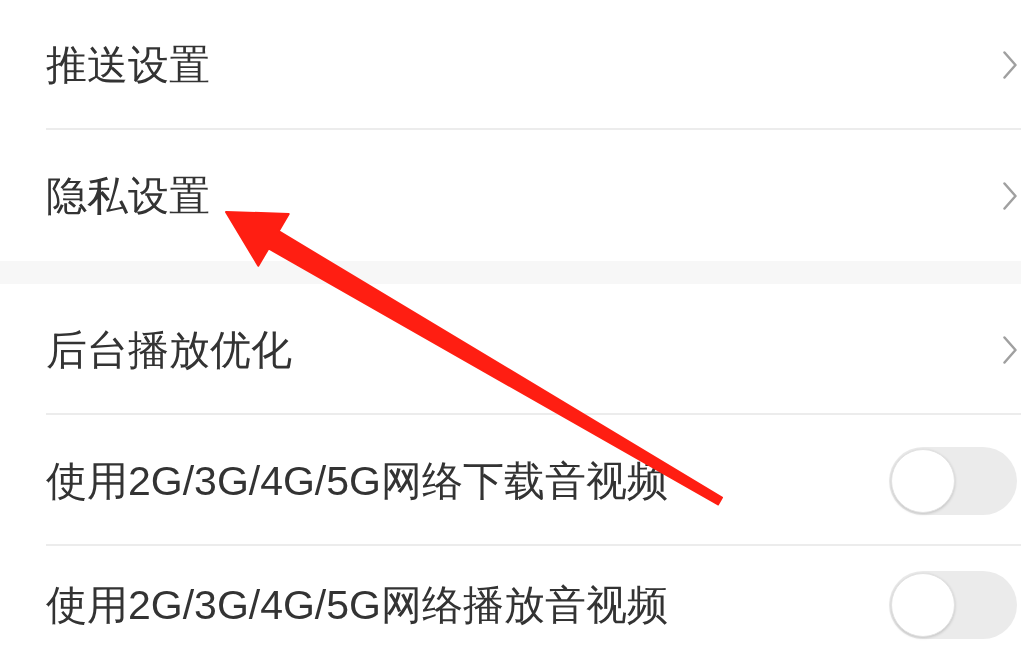 Image resolution: width=1021 pixels, height=664 pixels. Describe the element at coordinates (128, 65) in the screenshot. I see `setting-label: 推送设置` at that location.